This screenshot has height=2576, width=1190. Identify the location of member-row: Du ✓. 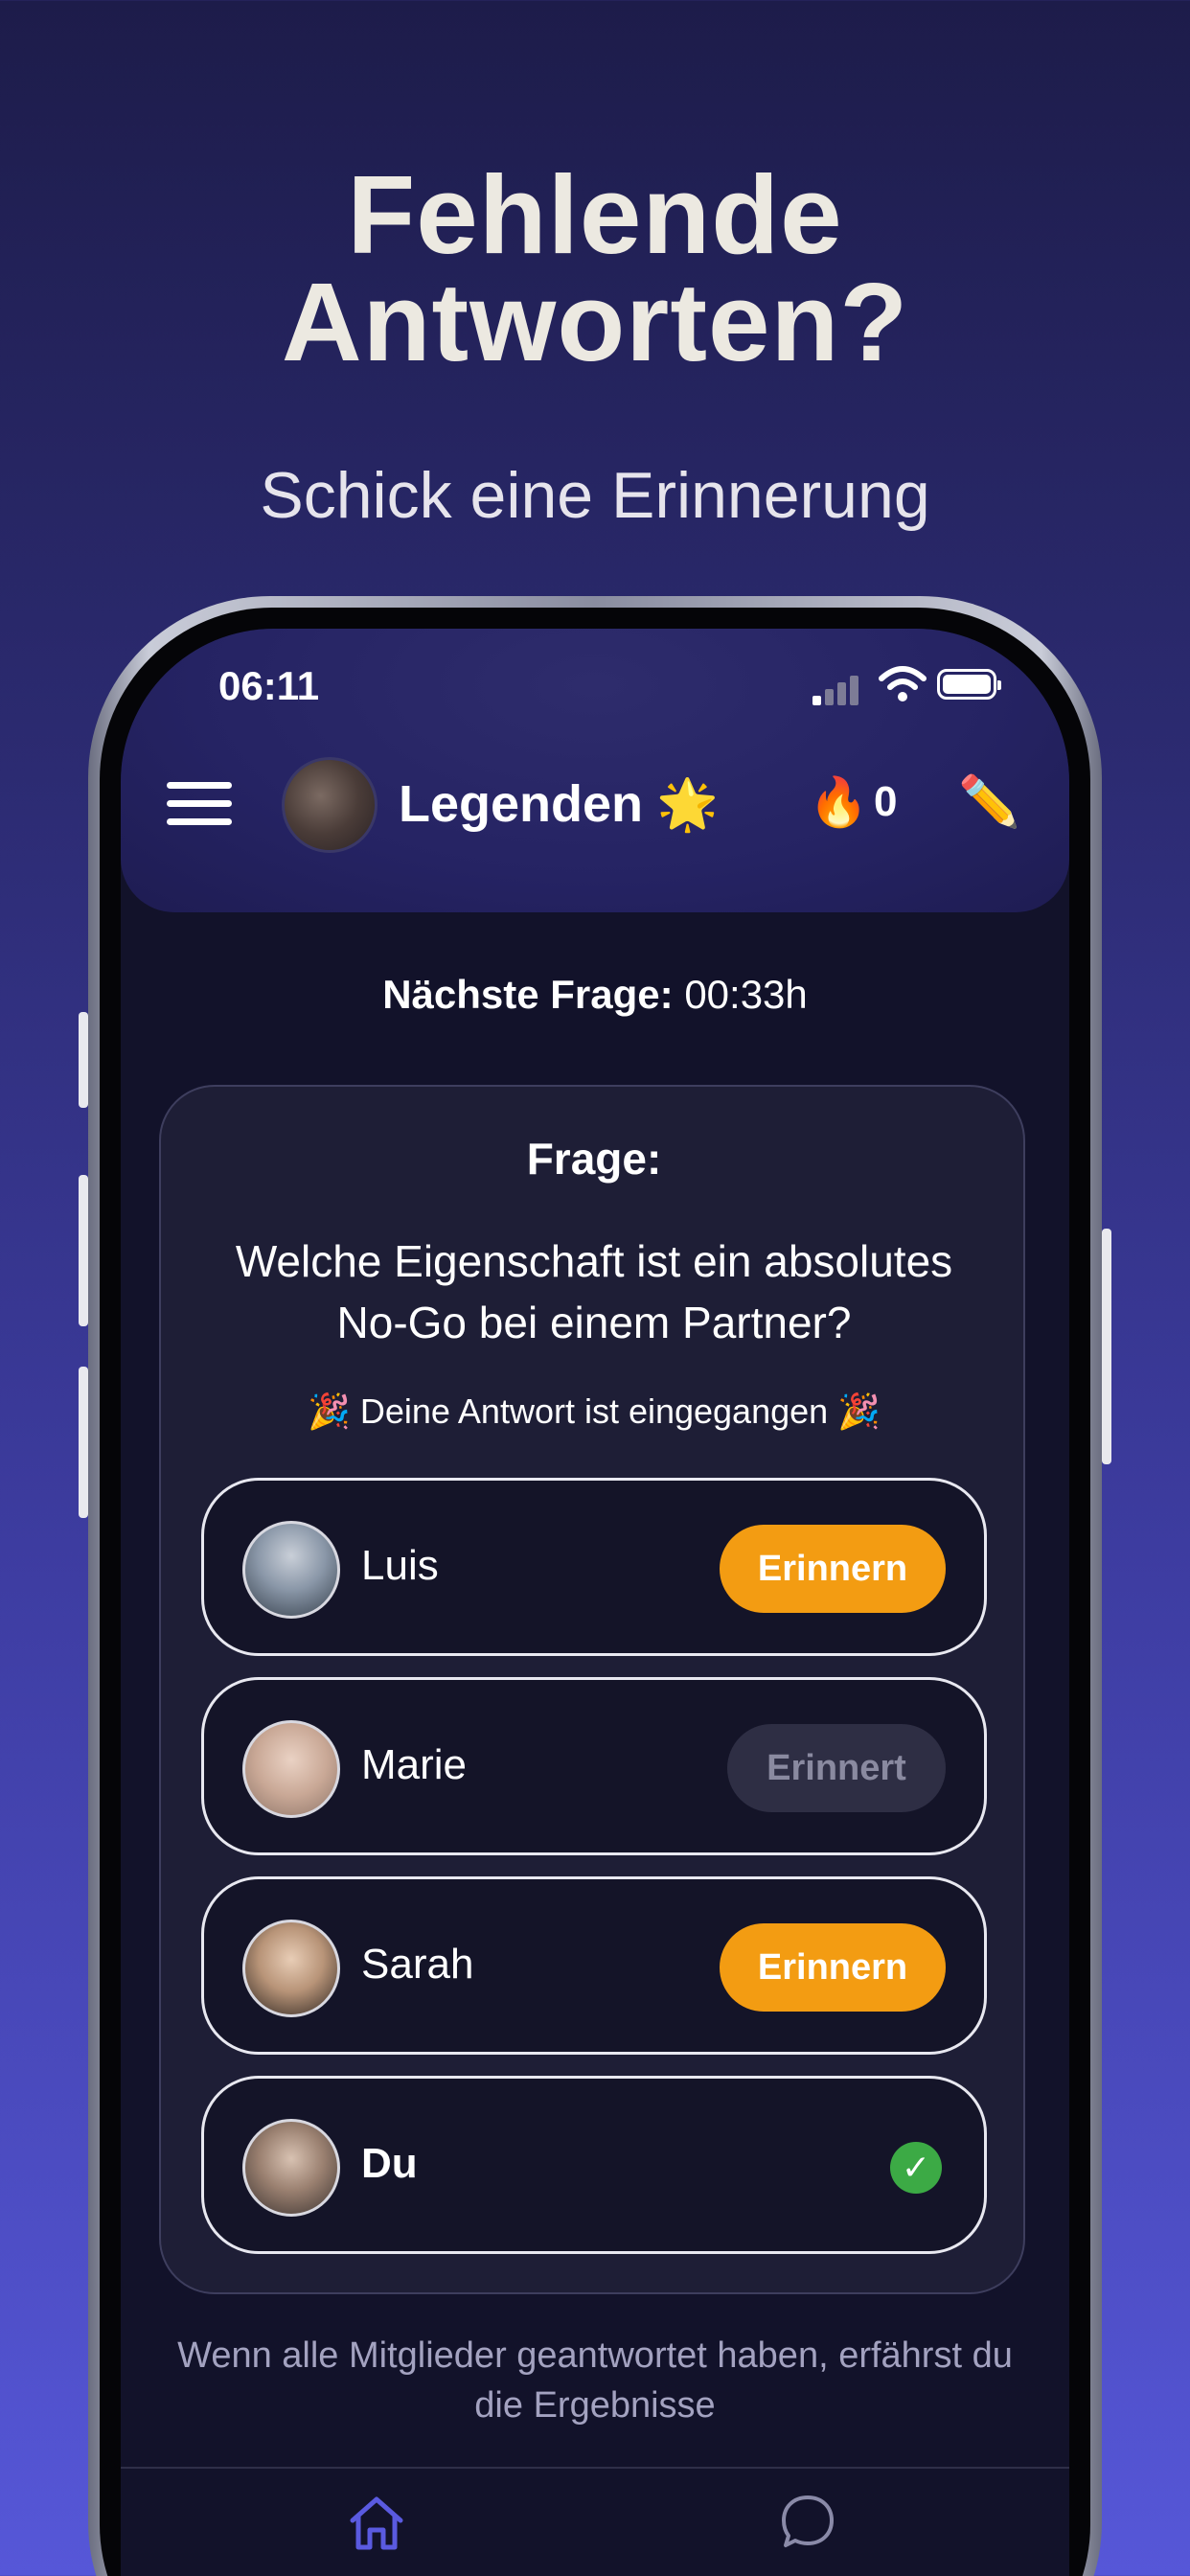
(594, 2165).